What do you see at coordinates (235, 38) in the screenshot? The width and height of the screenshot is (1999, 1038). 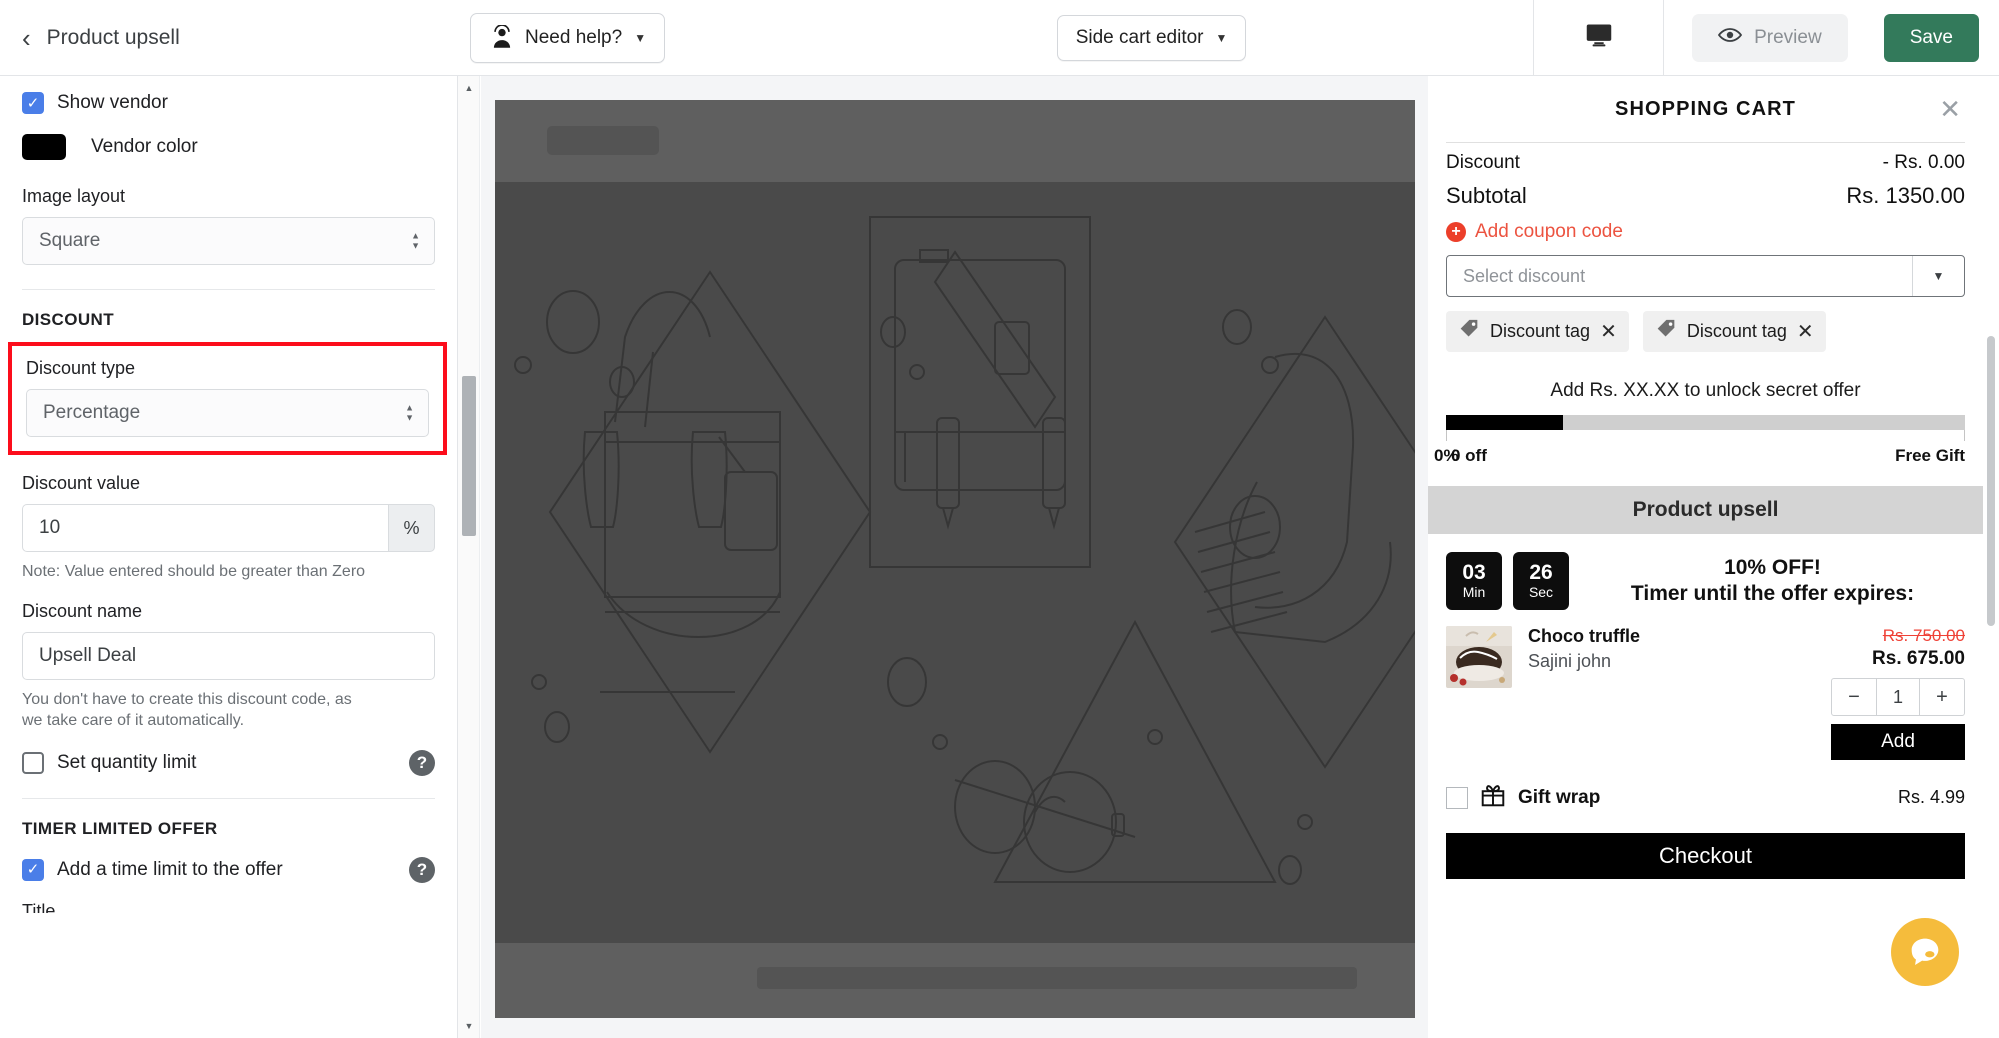 I see `back-navigation: ‹ Product upsell` at bounding box center [235, 38].